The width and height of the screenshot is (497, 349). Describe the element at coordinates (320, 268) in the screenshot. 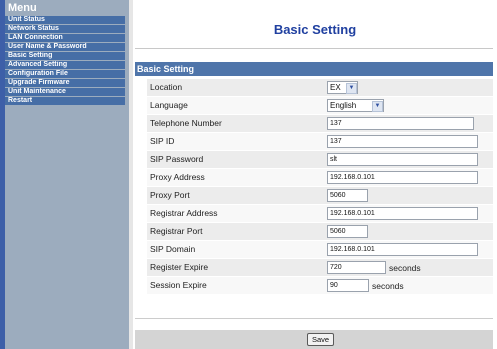

I see `row-register-expire: Register Expire 720 seconds` at that location.